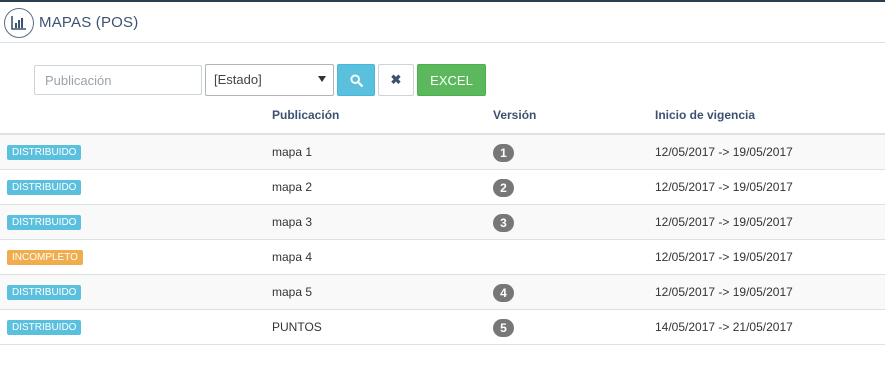  Describe the element at coordinates (118, 80) in the screenshot. I see `publication-search-input` at that location.